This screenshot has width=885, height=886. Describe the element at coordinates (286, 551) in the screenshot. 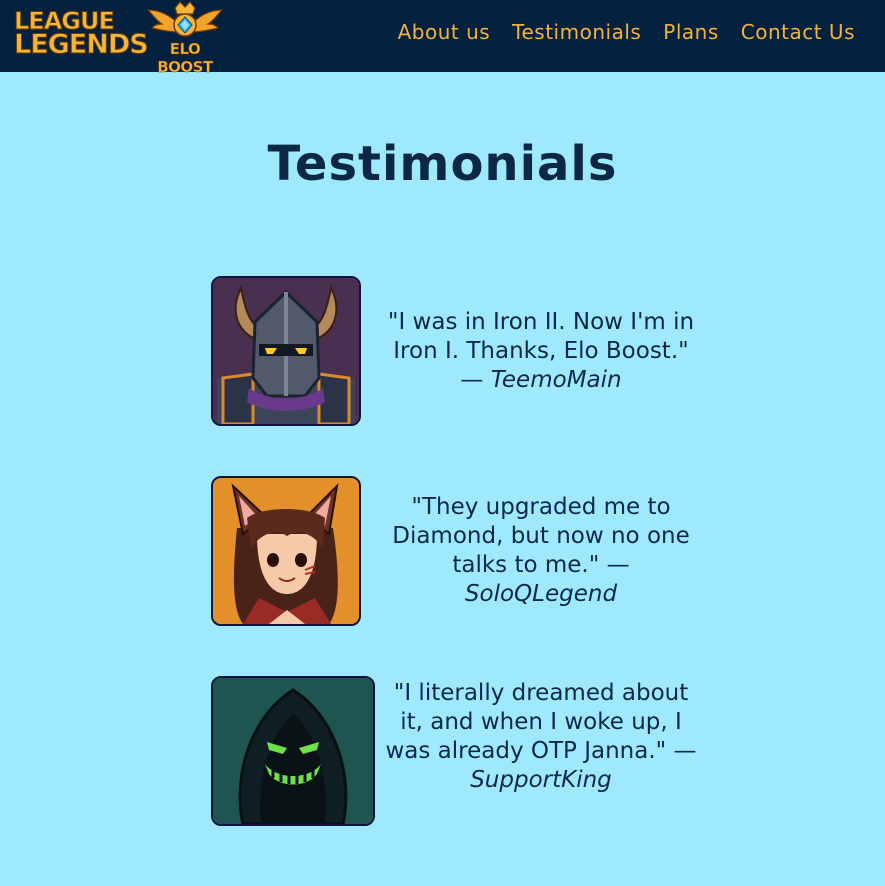

I see `fox-girl-avatar-icon` at that location.